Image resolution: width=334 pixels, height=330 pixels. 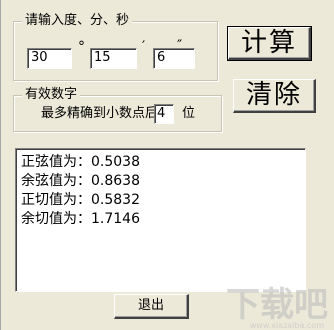 What do you see at coordinates (277, 305) in the screenshot?
I see `watermark-logo: 下载吧` at bounding box center [277, 305].